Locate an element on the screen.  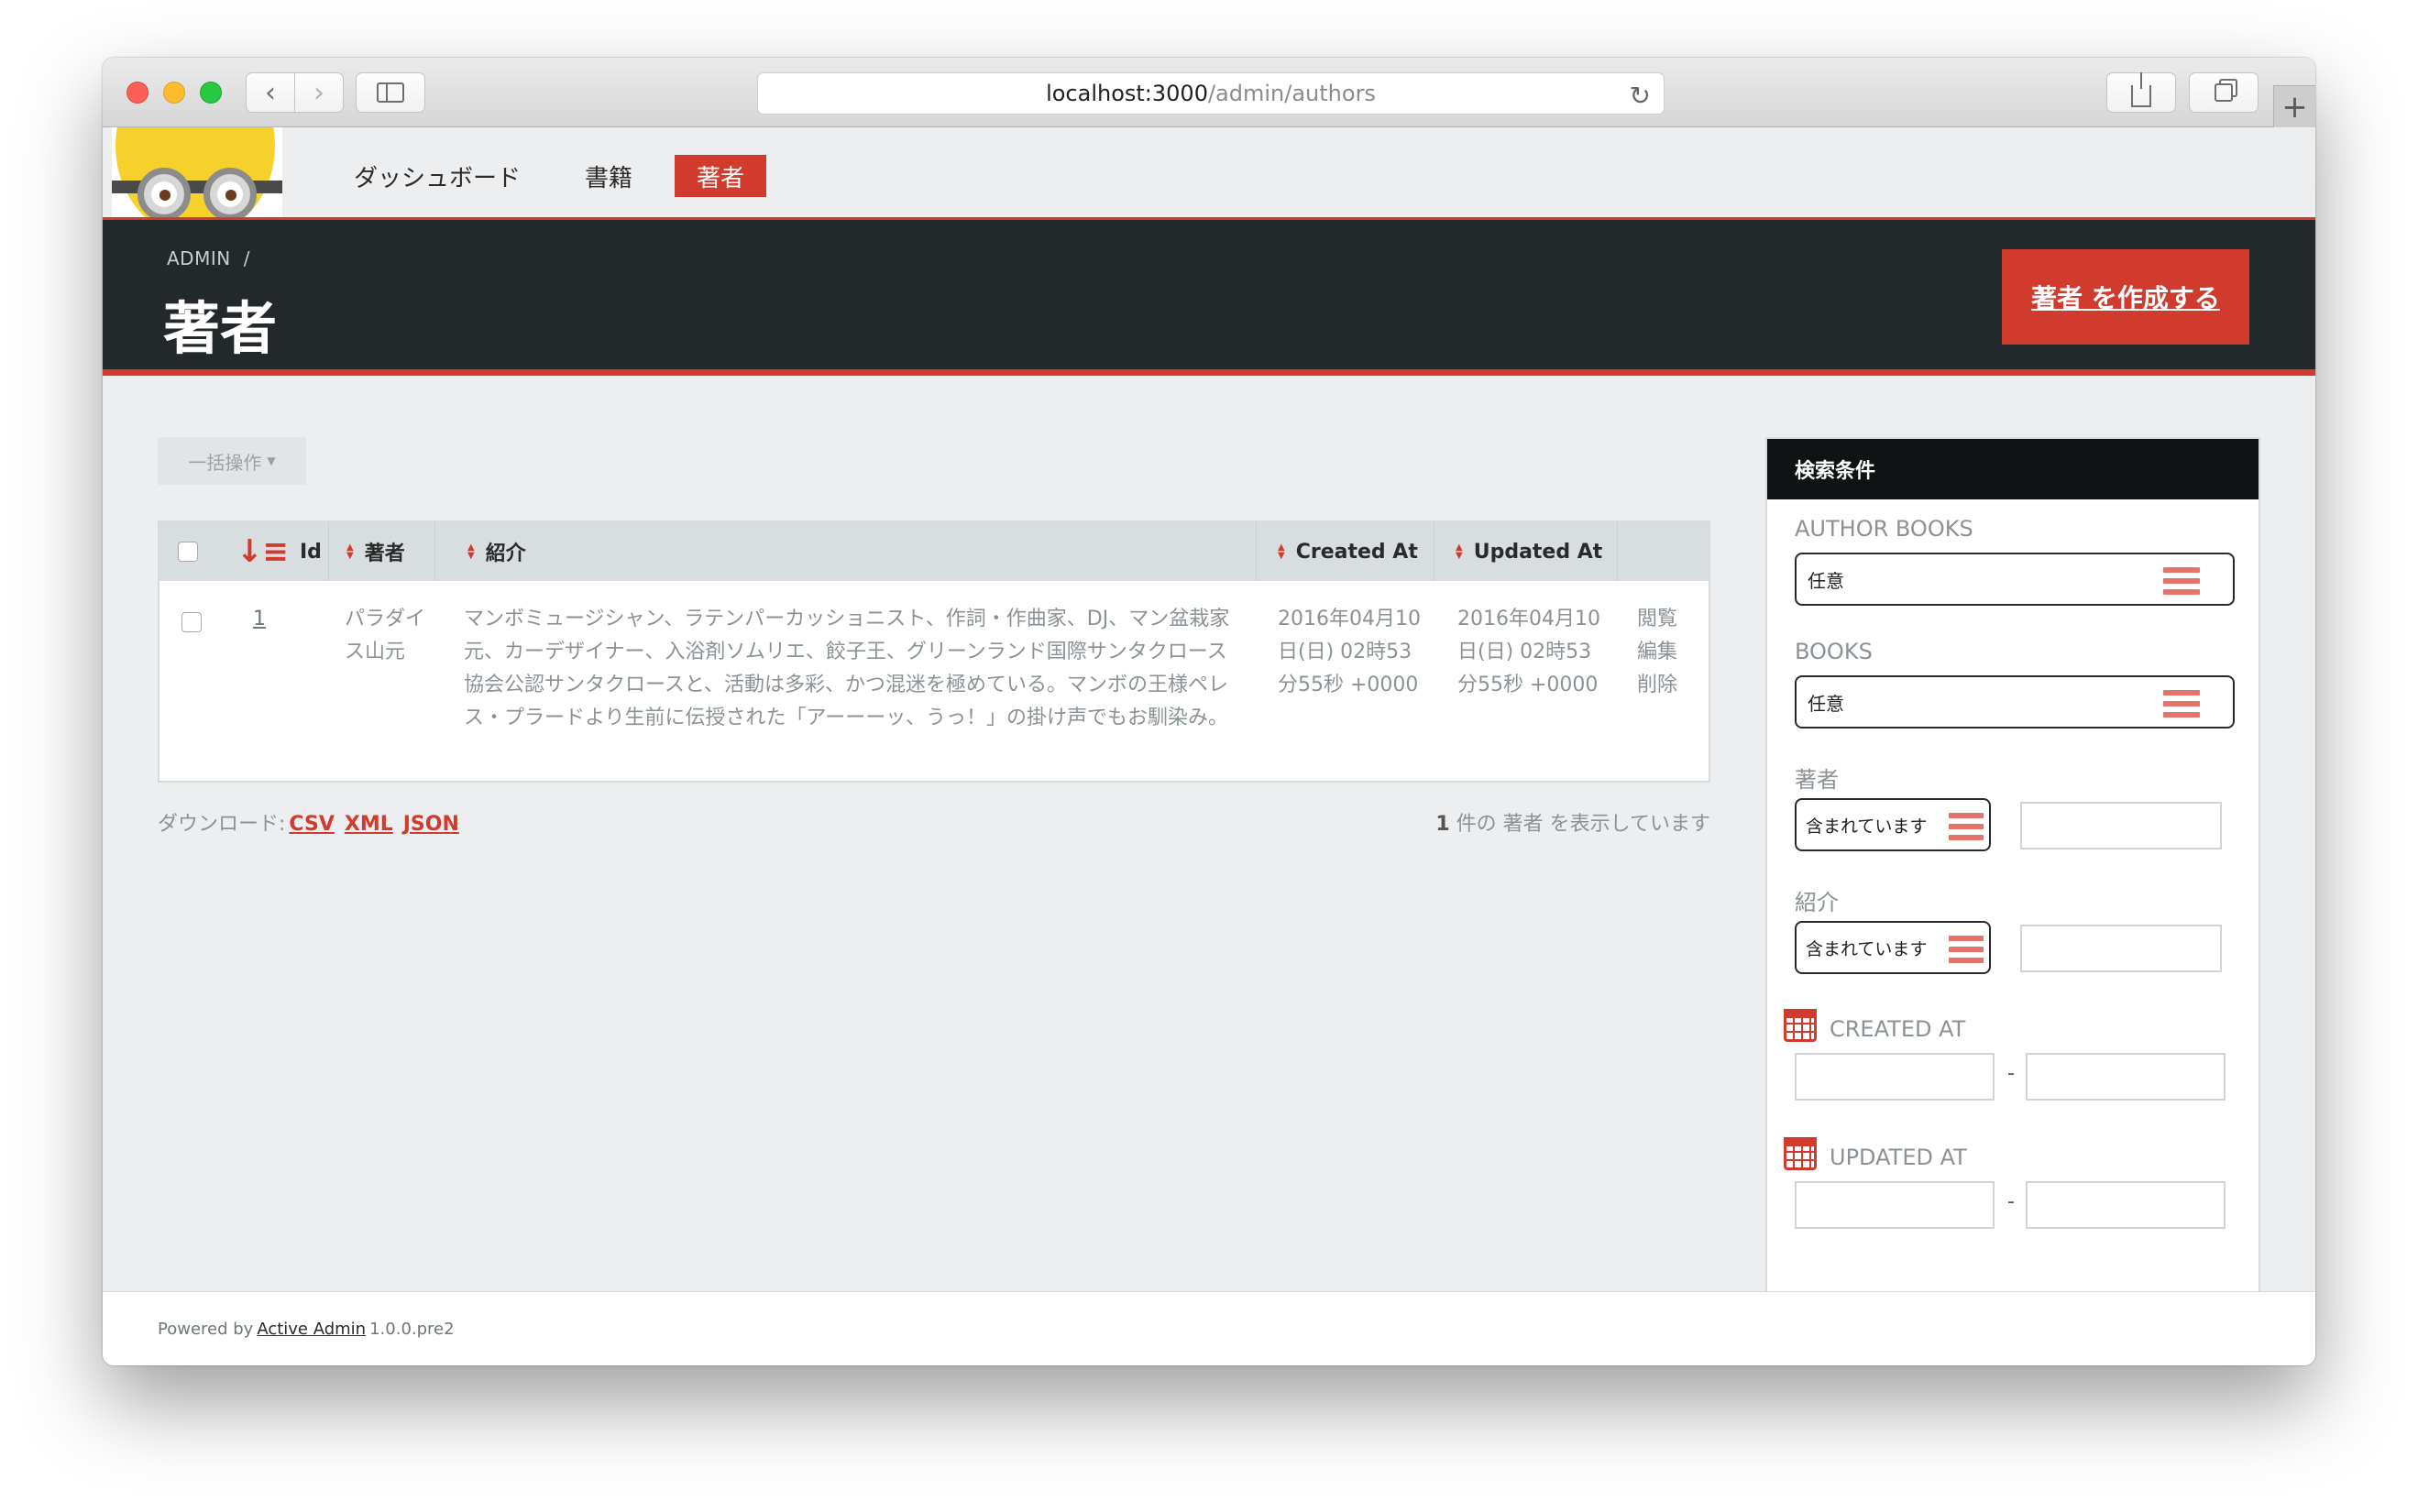
filter-name-input is located at coordinates (2121, 825).